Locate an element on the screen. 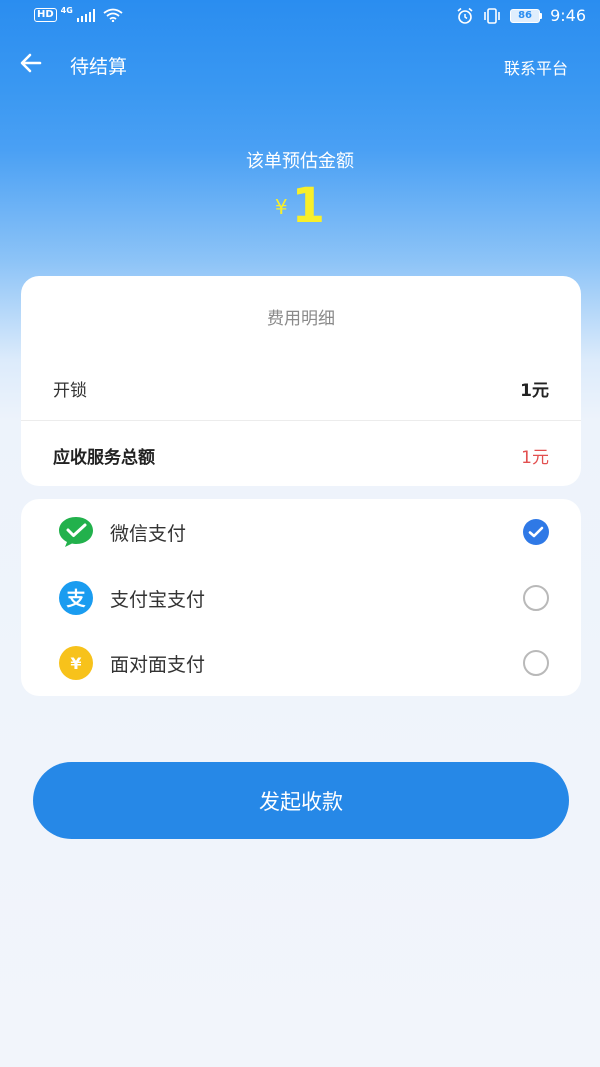 The image size is (600, 1067). fee-value: 1元 is located at coordinates (534, 391).